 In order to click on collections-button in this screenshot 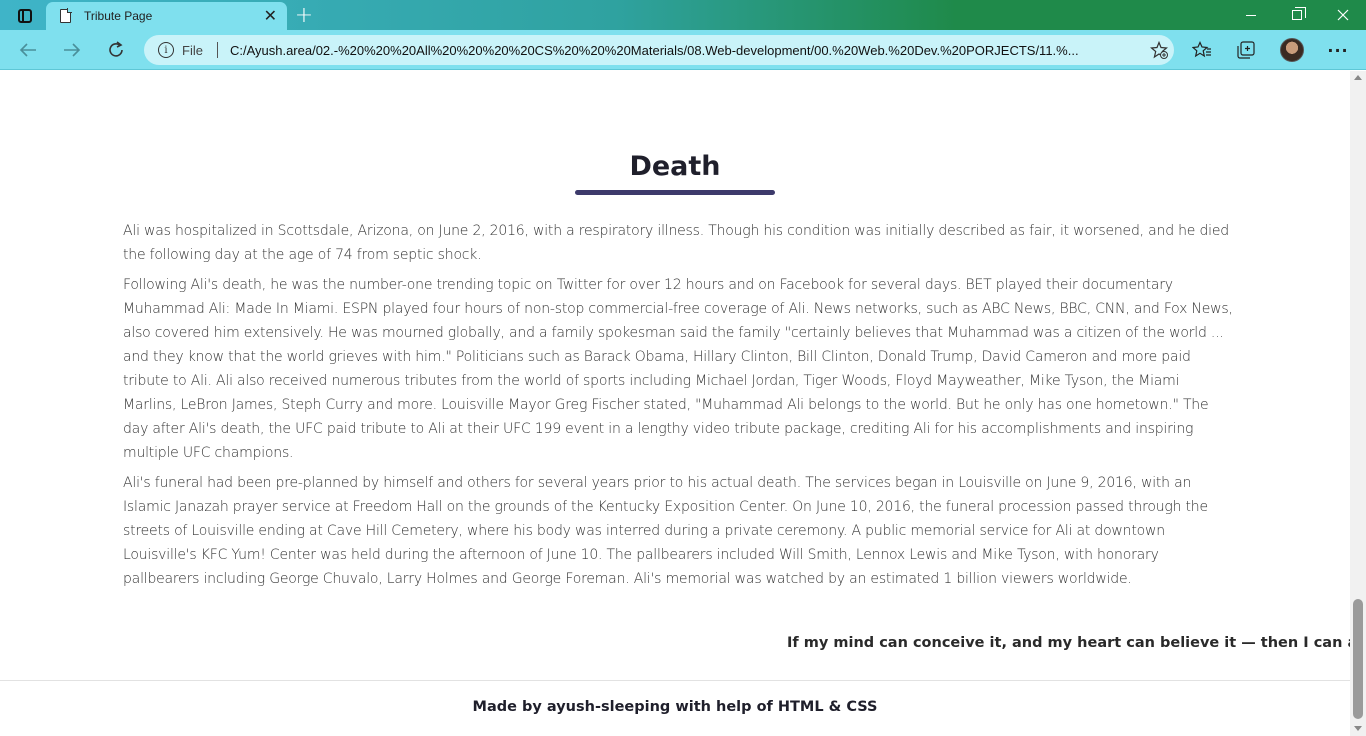, I will do `click(1246, 50)`.